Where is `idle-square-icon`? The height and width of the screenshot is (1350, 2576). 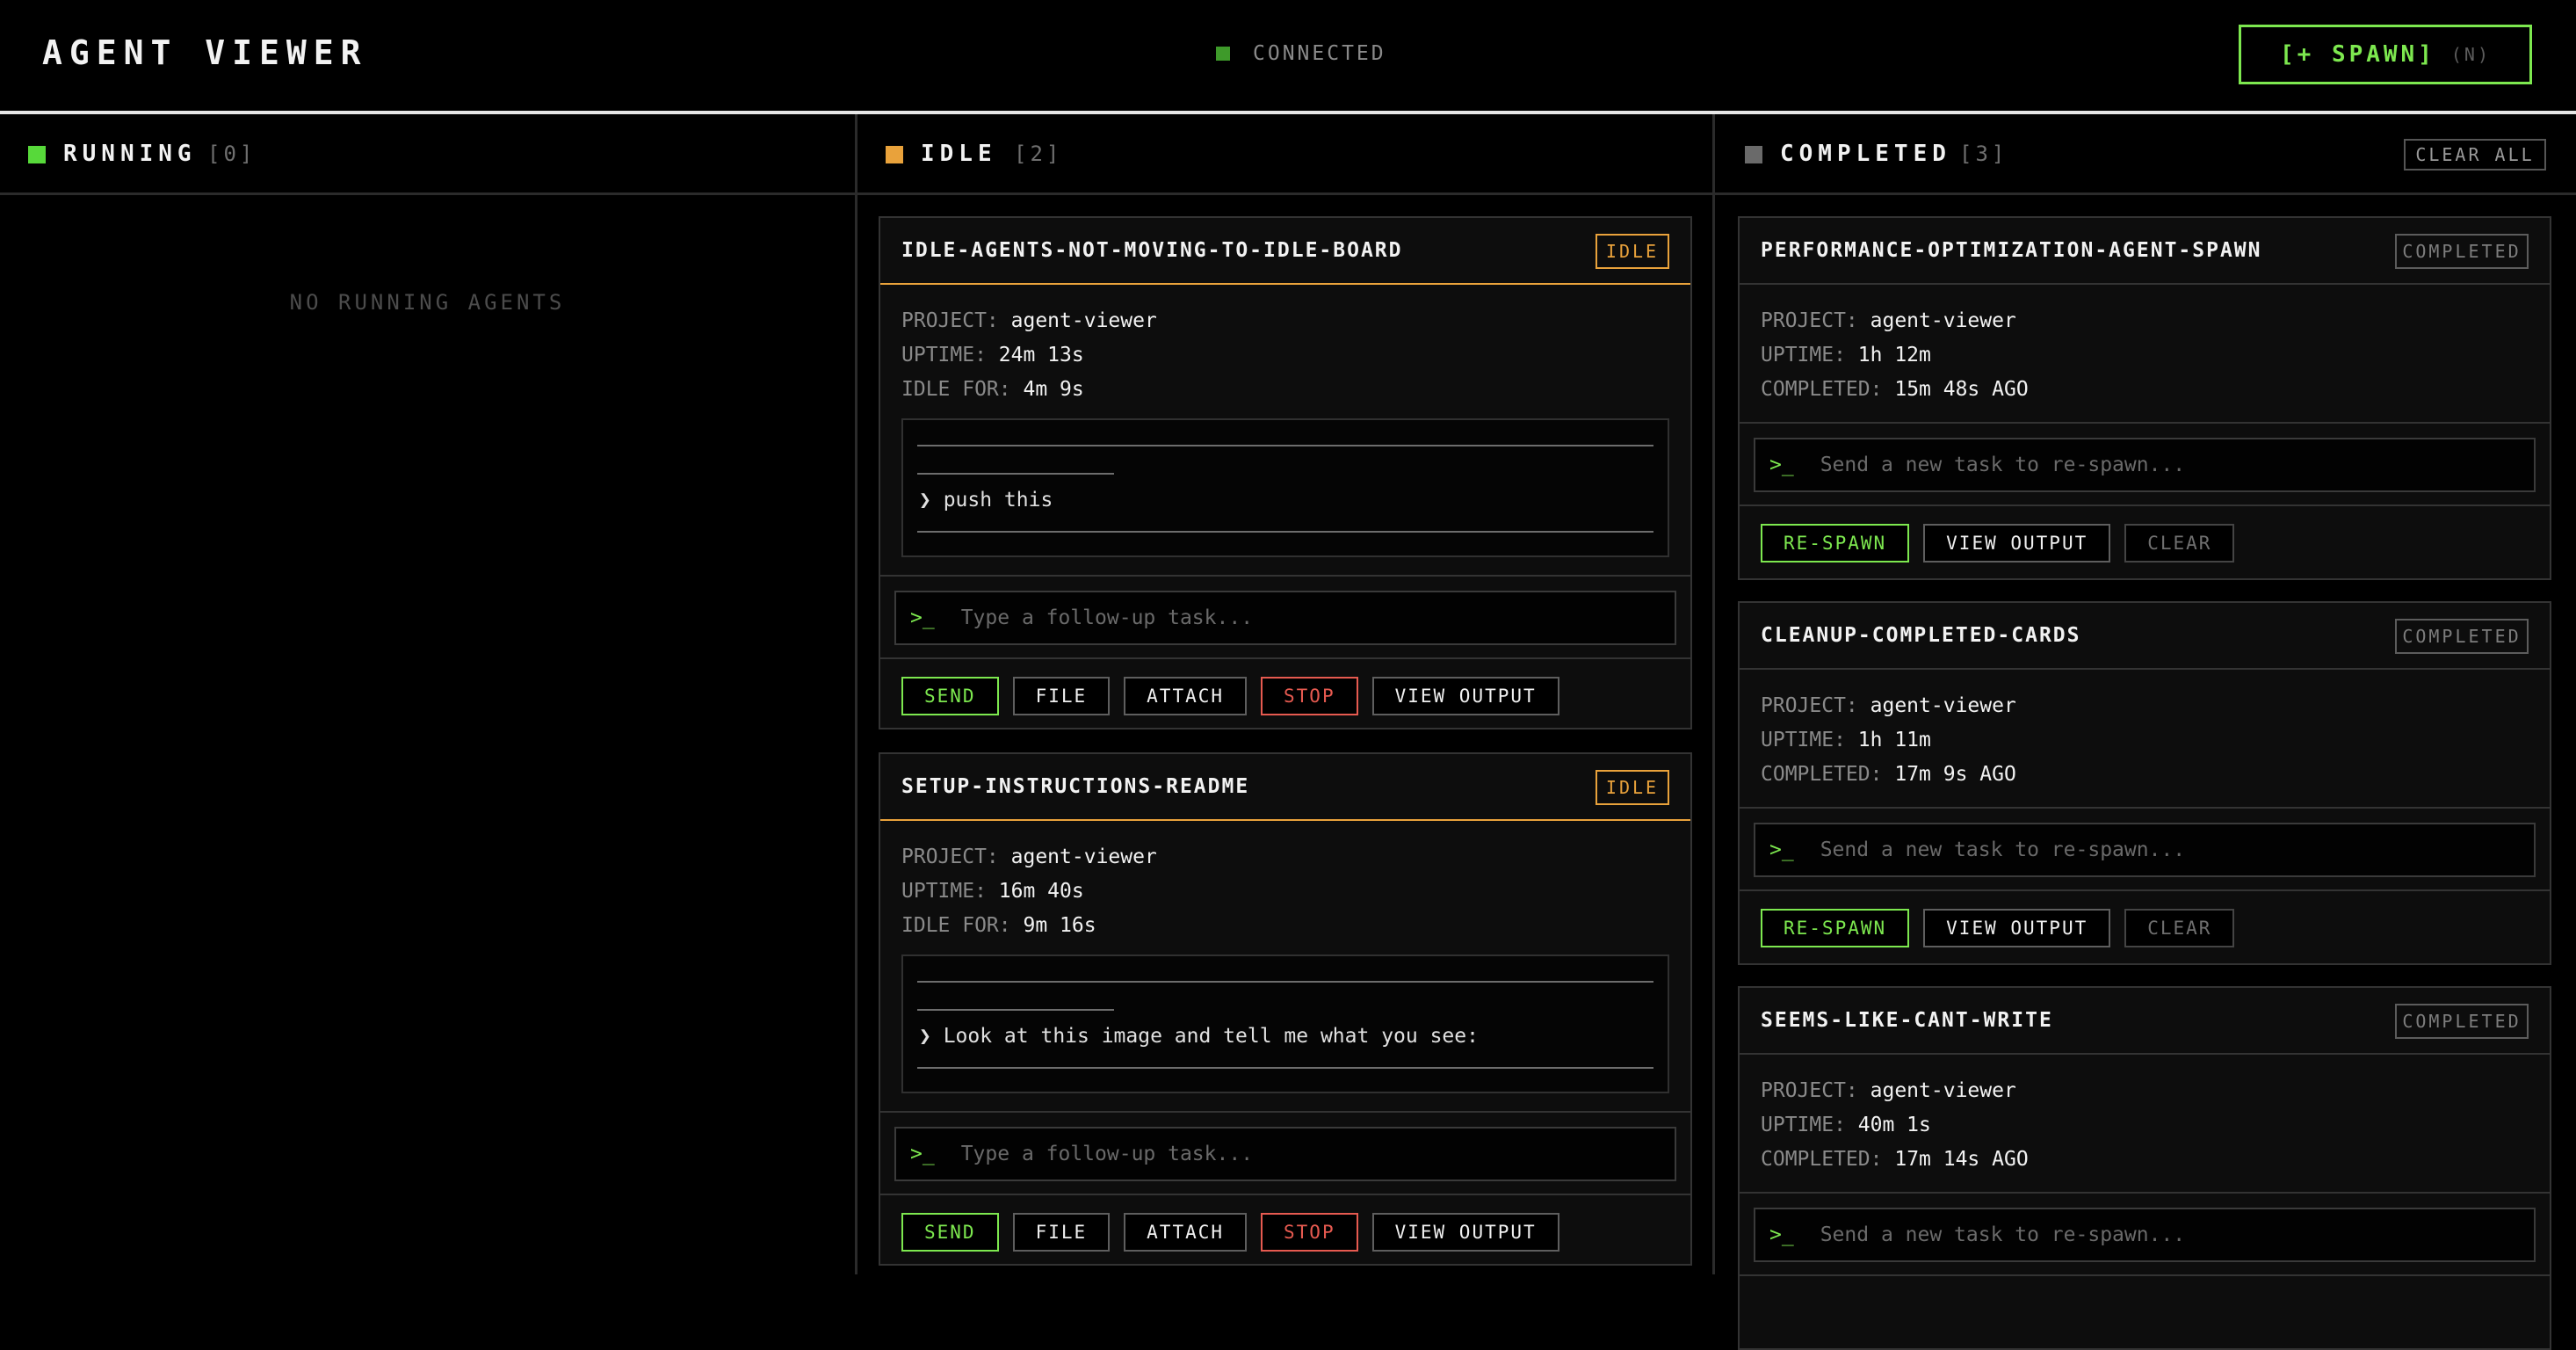 idle-square-icon is located at coordinates (894, 154).